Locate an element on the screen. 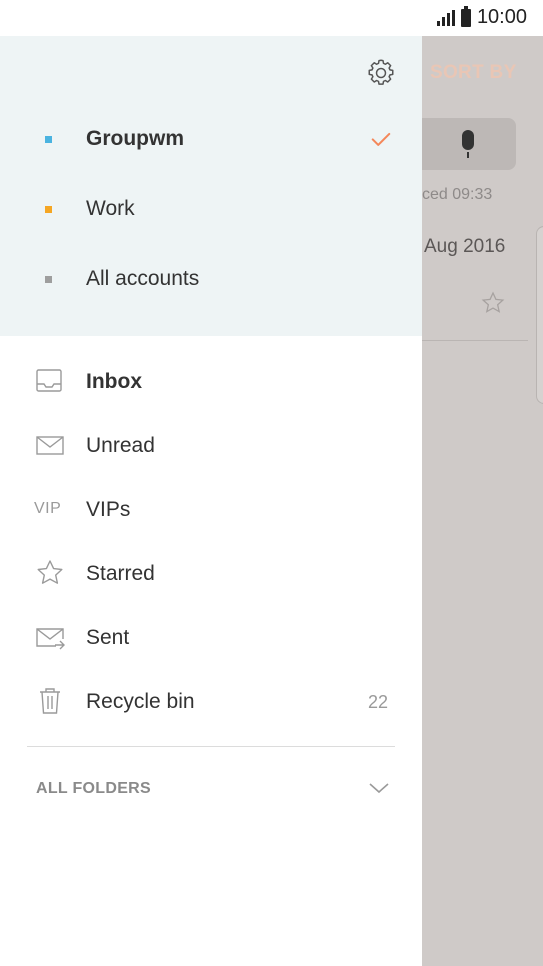 This screenshot has width=543, height=966. vip-icon: VIP is located at coordinates (48, 508).